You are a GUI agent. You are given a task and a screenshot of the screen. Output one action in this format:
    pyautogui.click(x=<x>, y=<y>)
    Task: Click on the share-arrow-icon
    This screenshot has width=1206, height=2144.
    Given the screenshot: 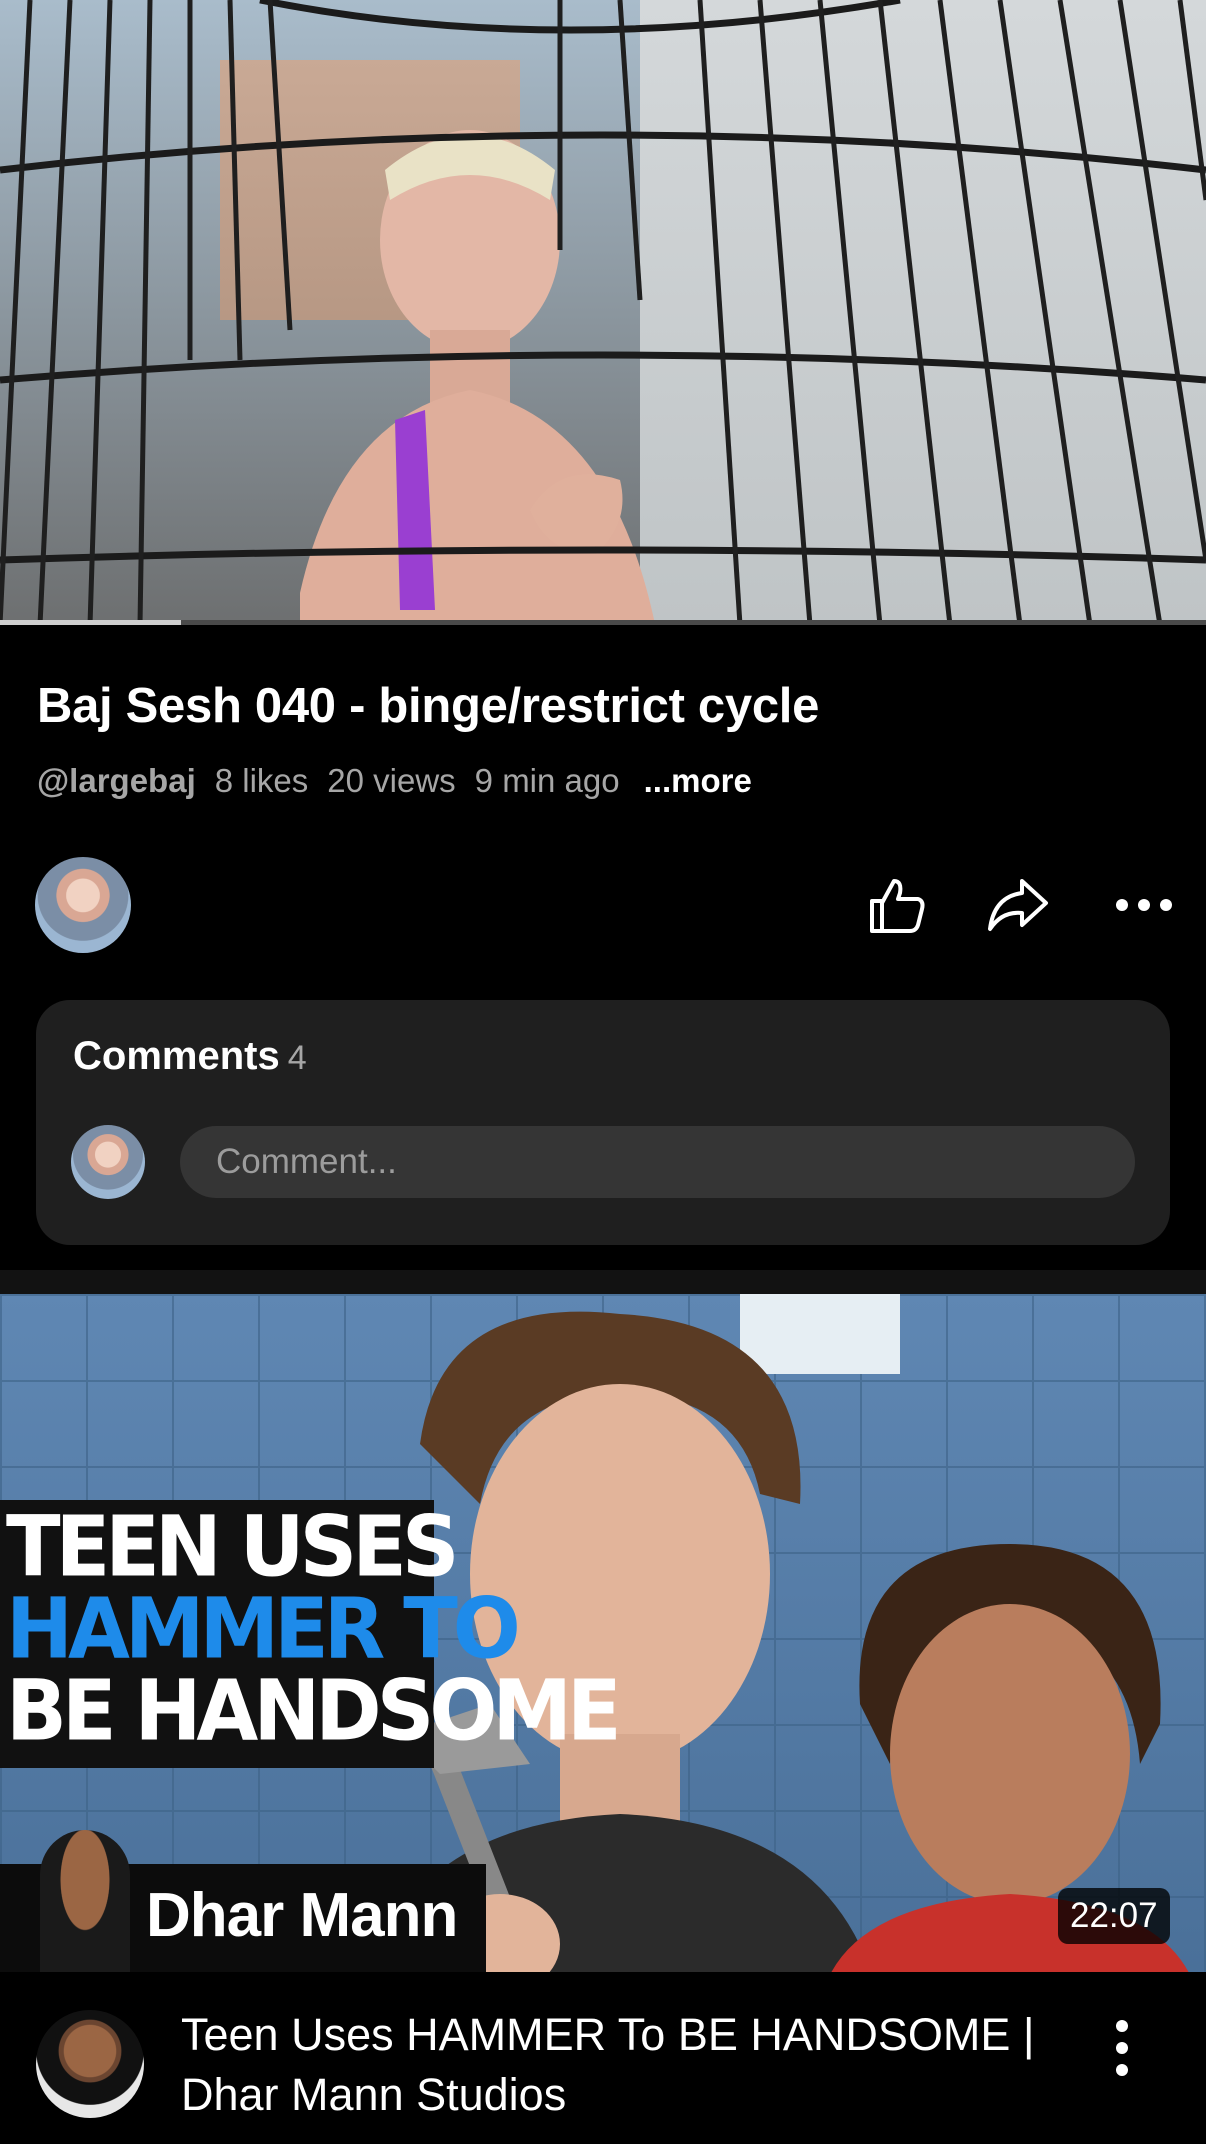 What is the action you would take?
    pyautogui.click(x=1018, y=905)
    